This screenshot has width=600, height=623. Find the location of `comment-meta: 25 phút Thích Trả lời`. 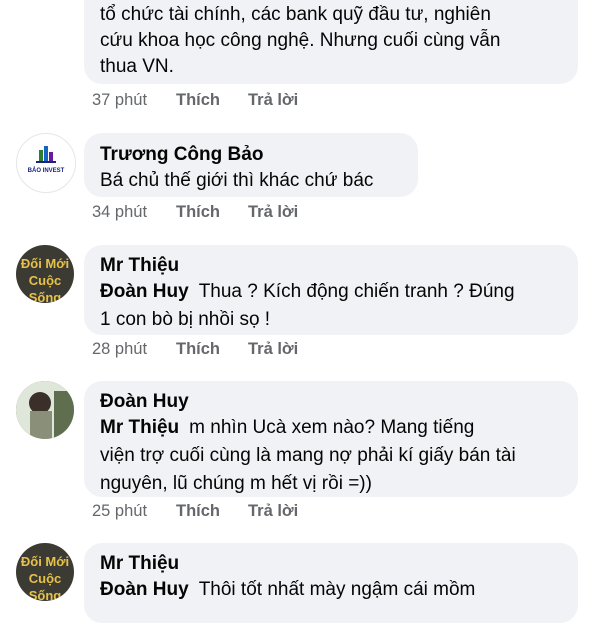

comment-meta: 25 phút Thích Trả lời is located at coordinates (195, 511).